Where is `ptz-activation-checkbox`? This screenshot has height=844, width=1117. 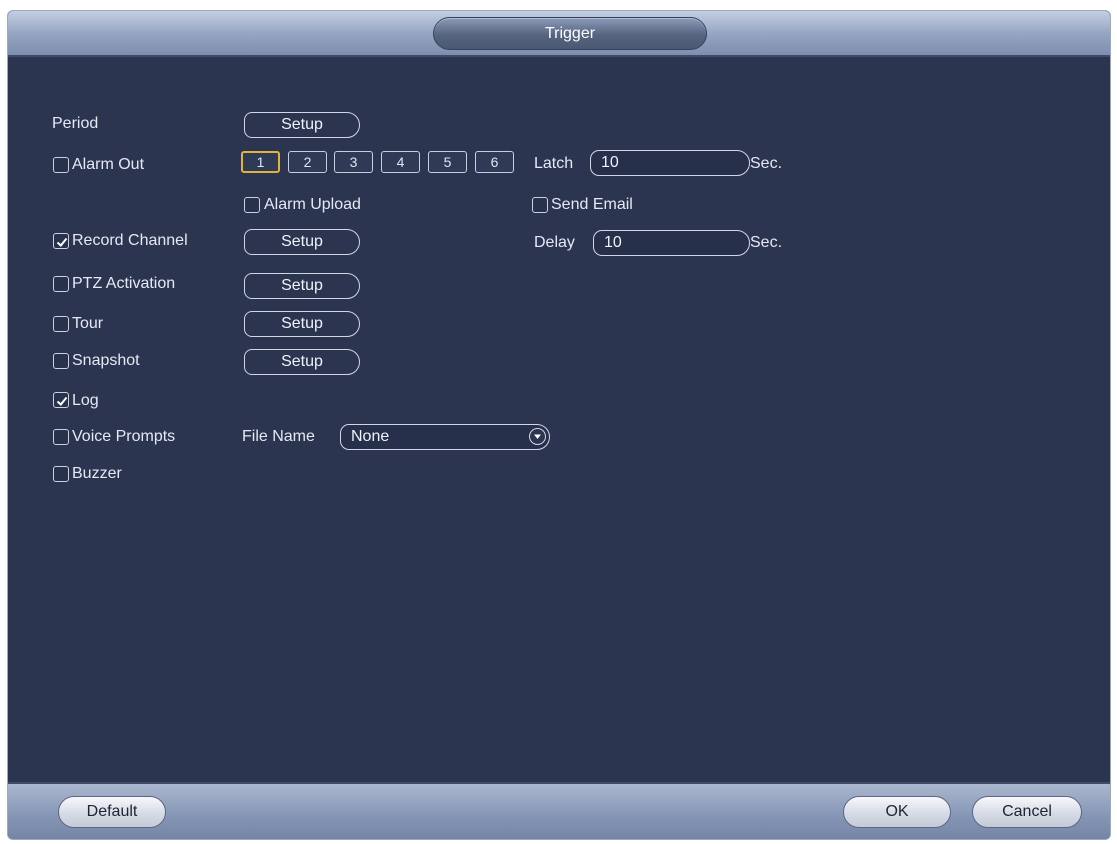
ptz-activation-checkbox is located at coordinates (61, 284).